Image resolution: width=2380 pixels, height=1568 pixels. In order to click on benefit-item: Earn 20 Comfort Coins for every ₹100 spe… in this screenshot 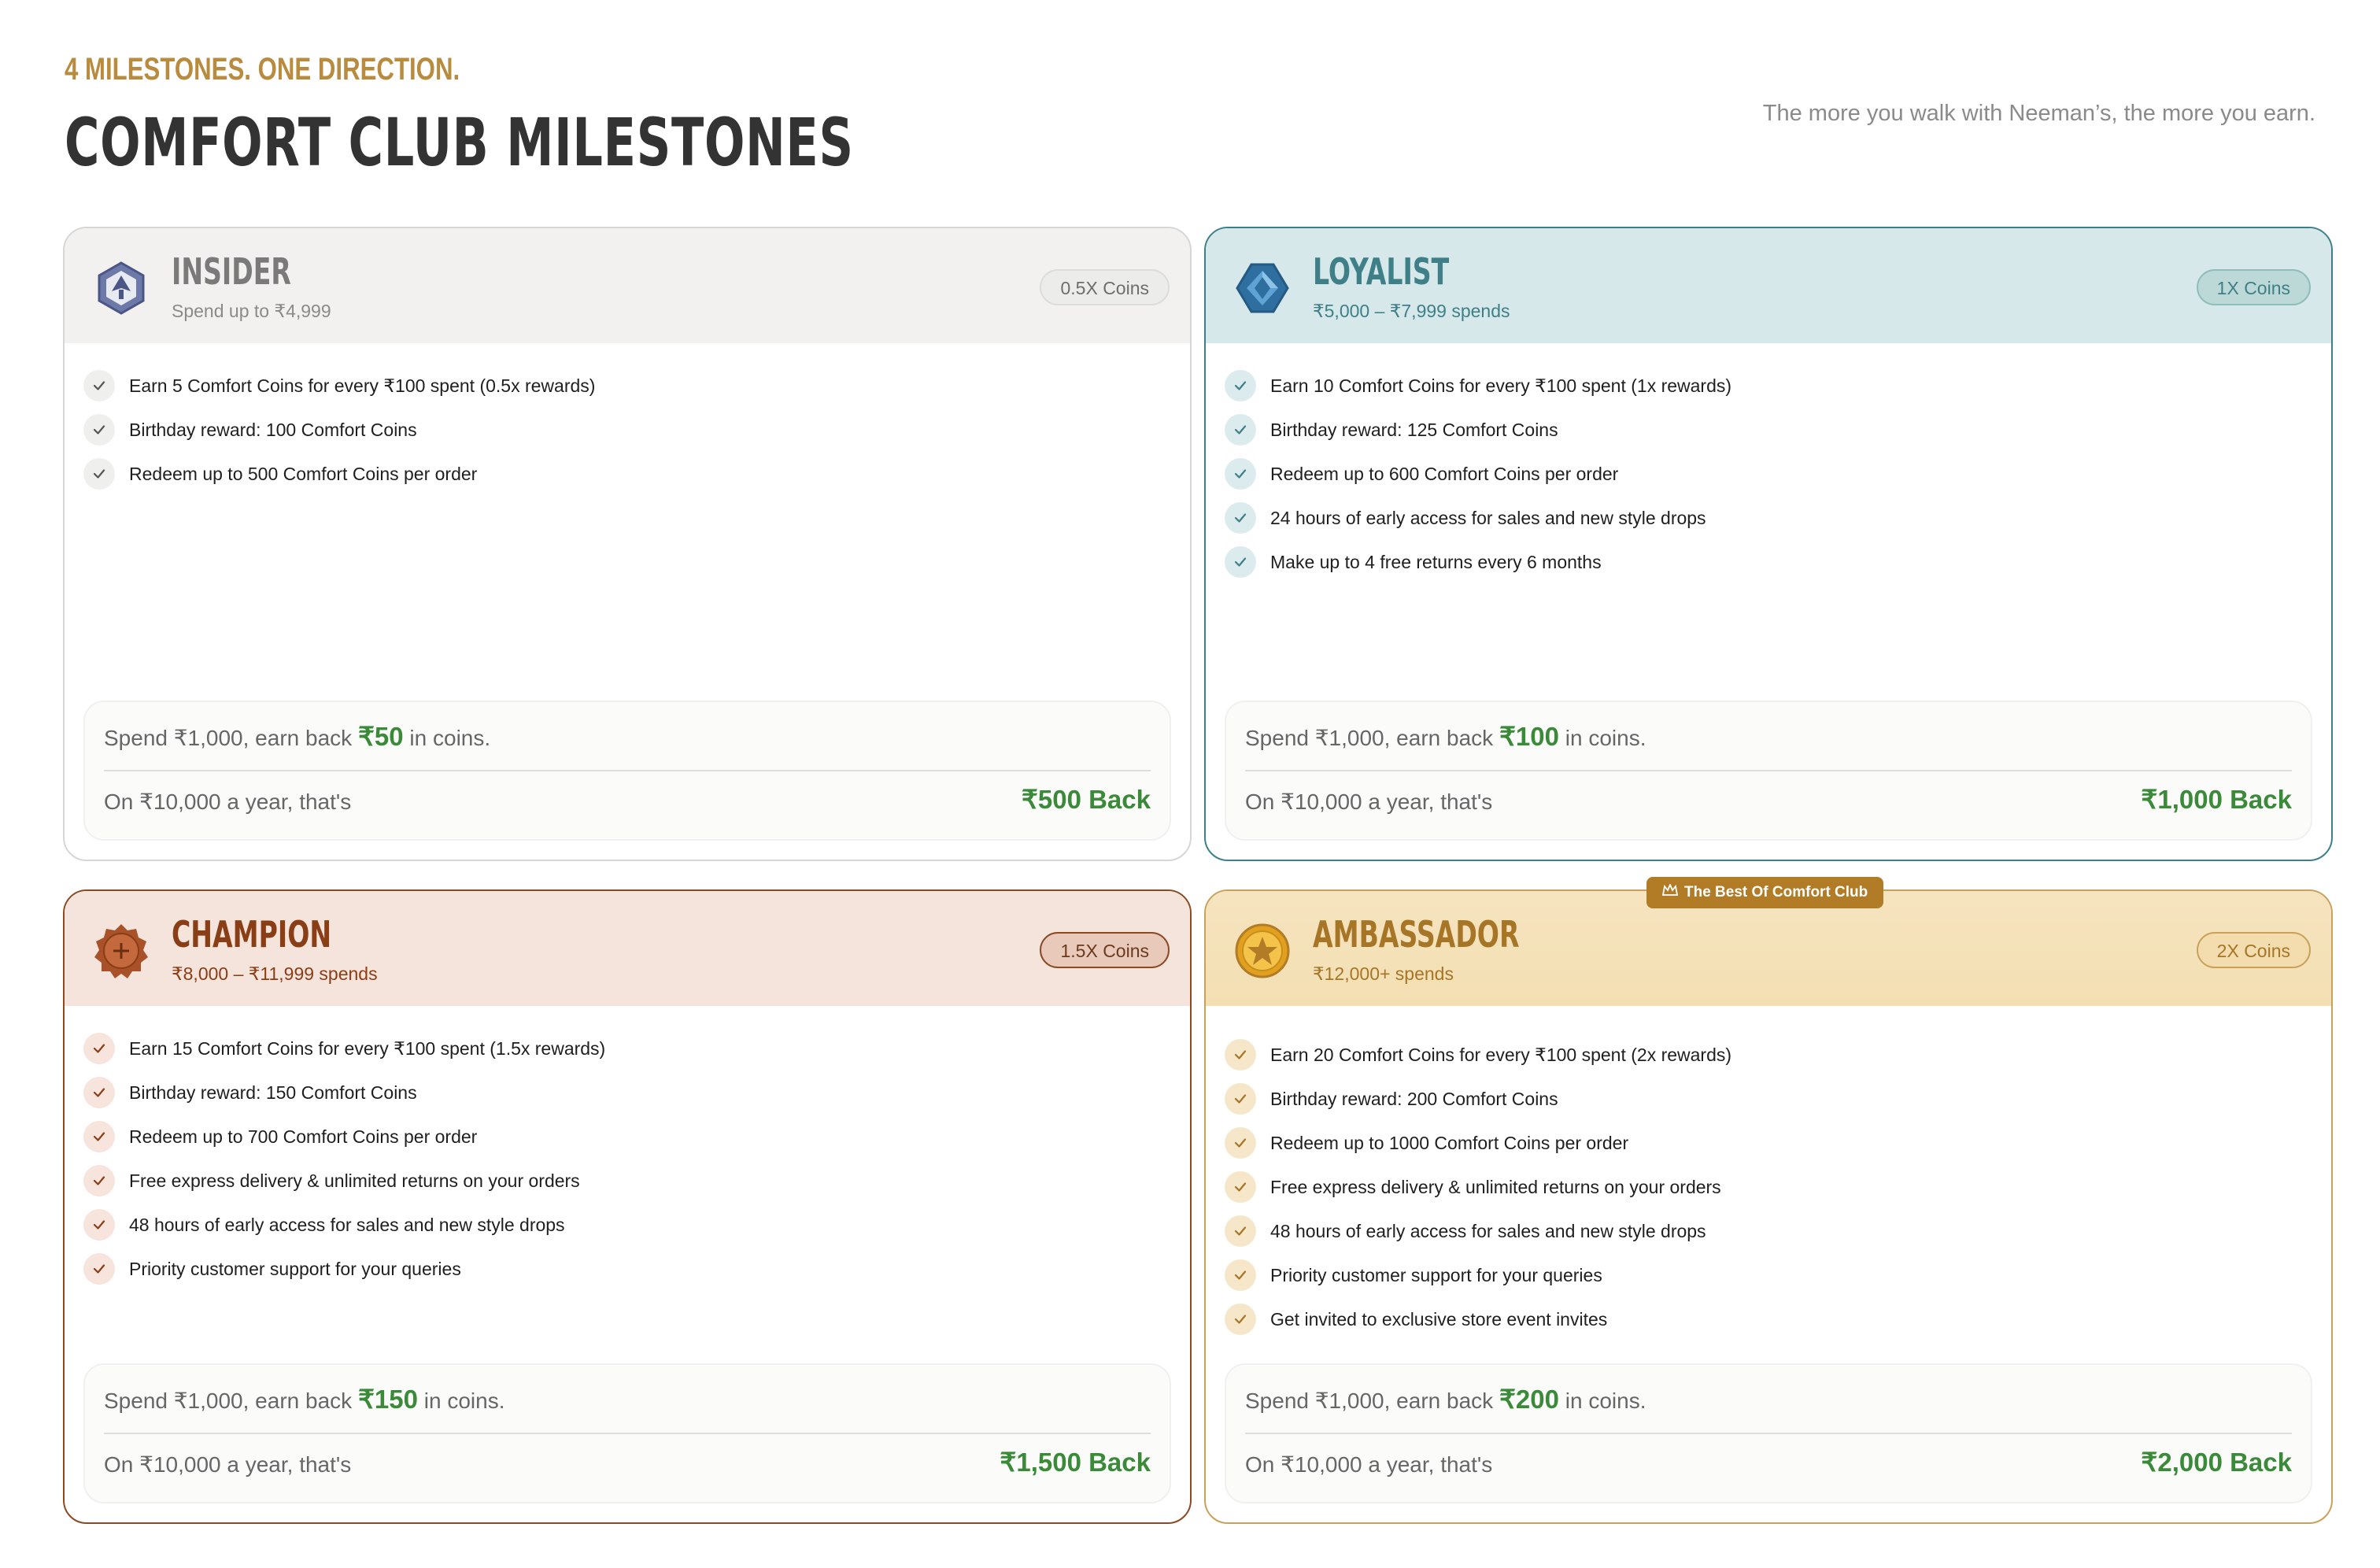, I will do `click(1478, 1055)`.